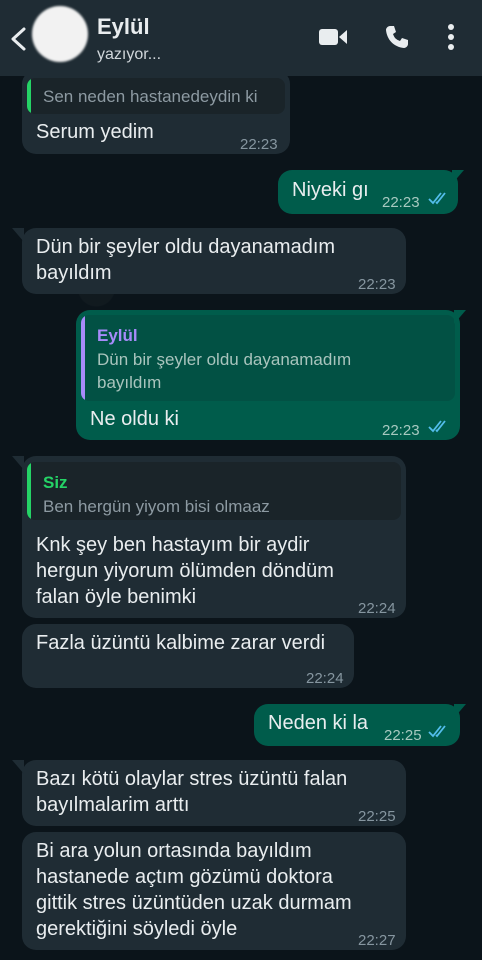  What do you see at coordinates (129, 382) in the screenshot?
I see `quote-text: bayıldım` at bounding box center [129, 382].